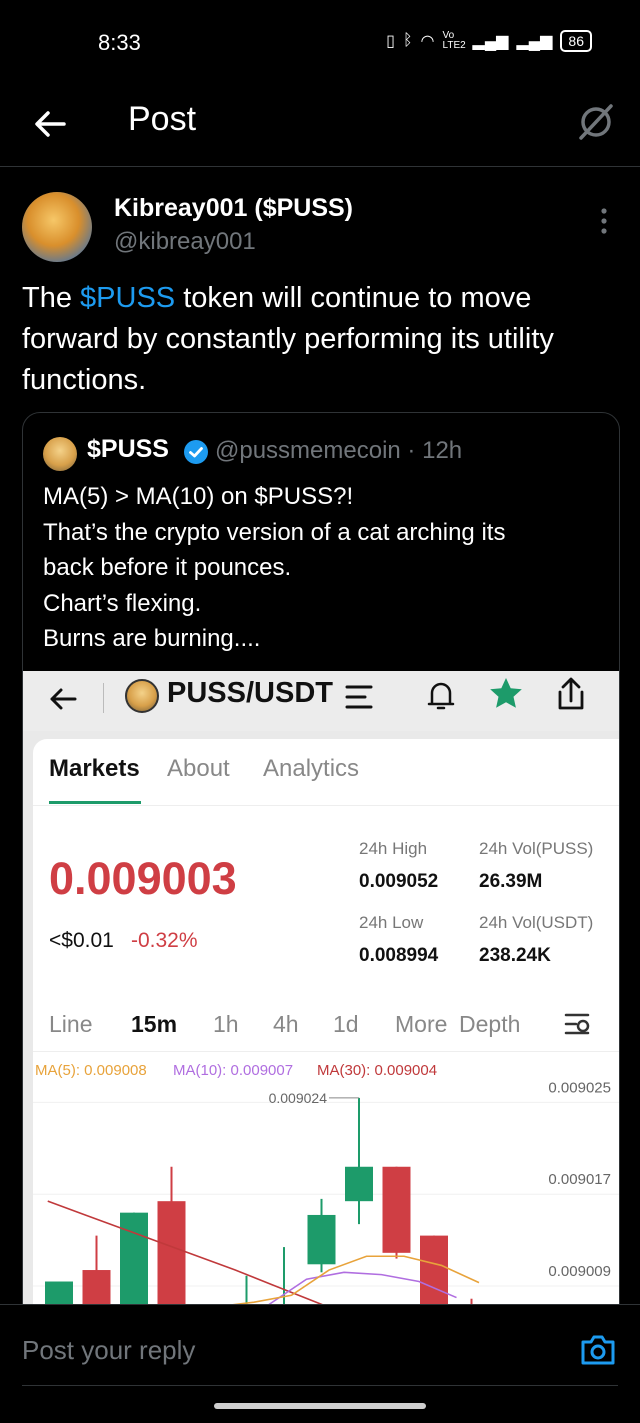 Image resolution: width=640 pixels, height=1423 pixels. What do you see at coordinates (95, 802) in the screenshot?
I see `active-tab-indicator` at bounding box center [95, 802].